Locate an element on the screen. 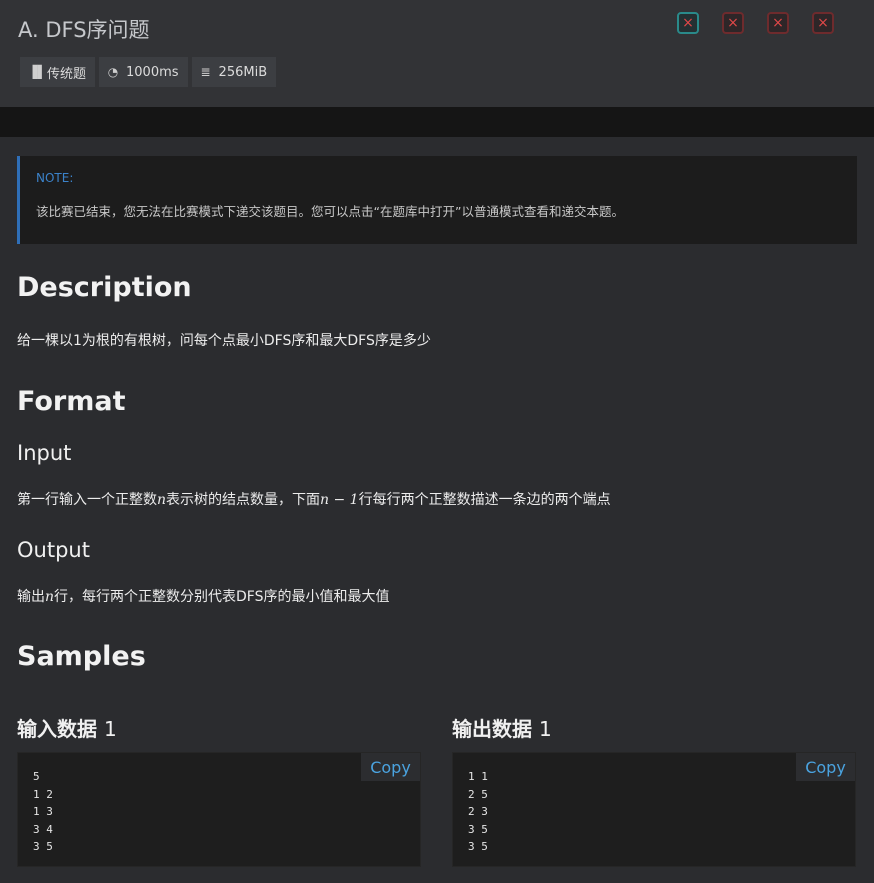 The width and height of the screenshot is (874, 883). problem-badges: ▐▌ 传统题 ◔ 1000ms ≣ 256MiB is located at coordinates (148, 72).